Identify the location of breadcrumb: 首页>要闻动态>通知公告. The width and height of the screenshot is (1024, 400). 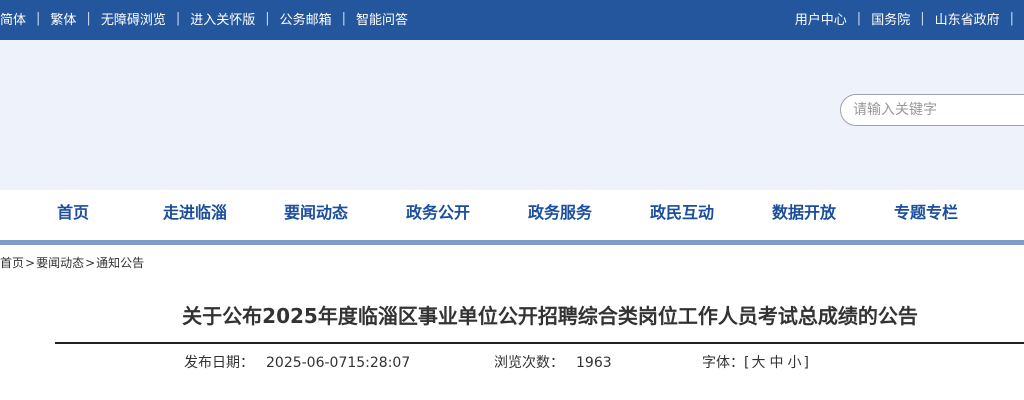
(72, 262).